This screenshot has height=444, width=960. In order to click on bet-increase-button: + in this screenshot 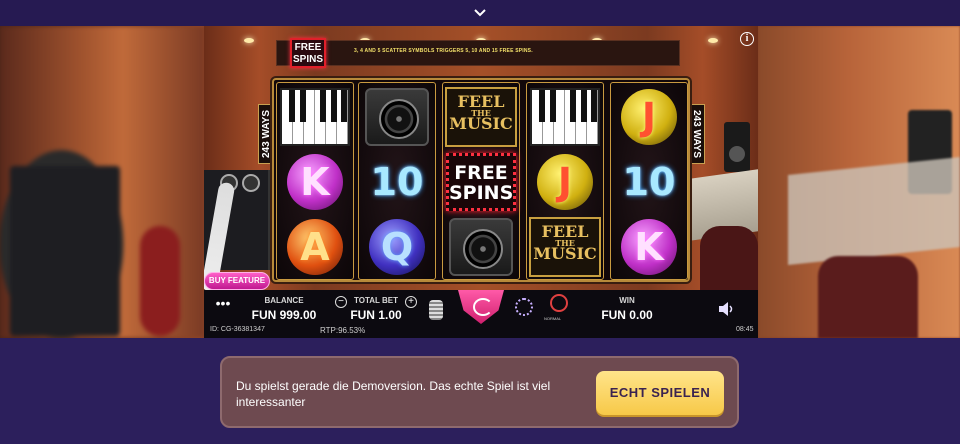, I will do `click(411, 302)`.